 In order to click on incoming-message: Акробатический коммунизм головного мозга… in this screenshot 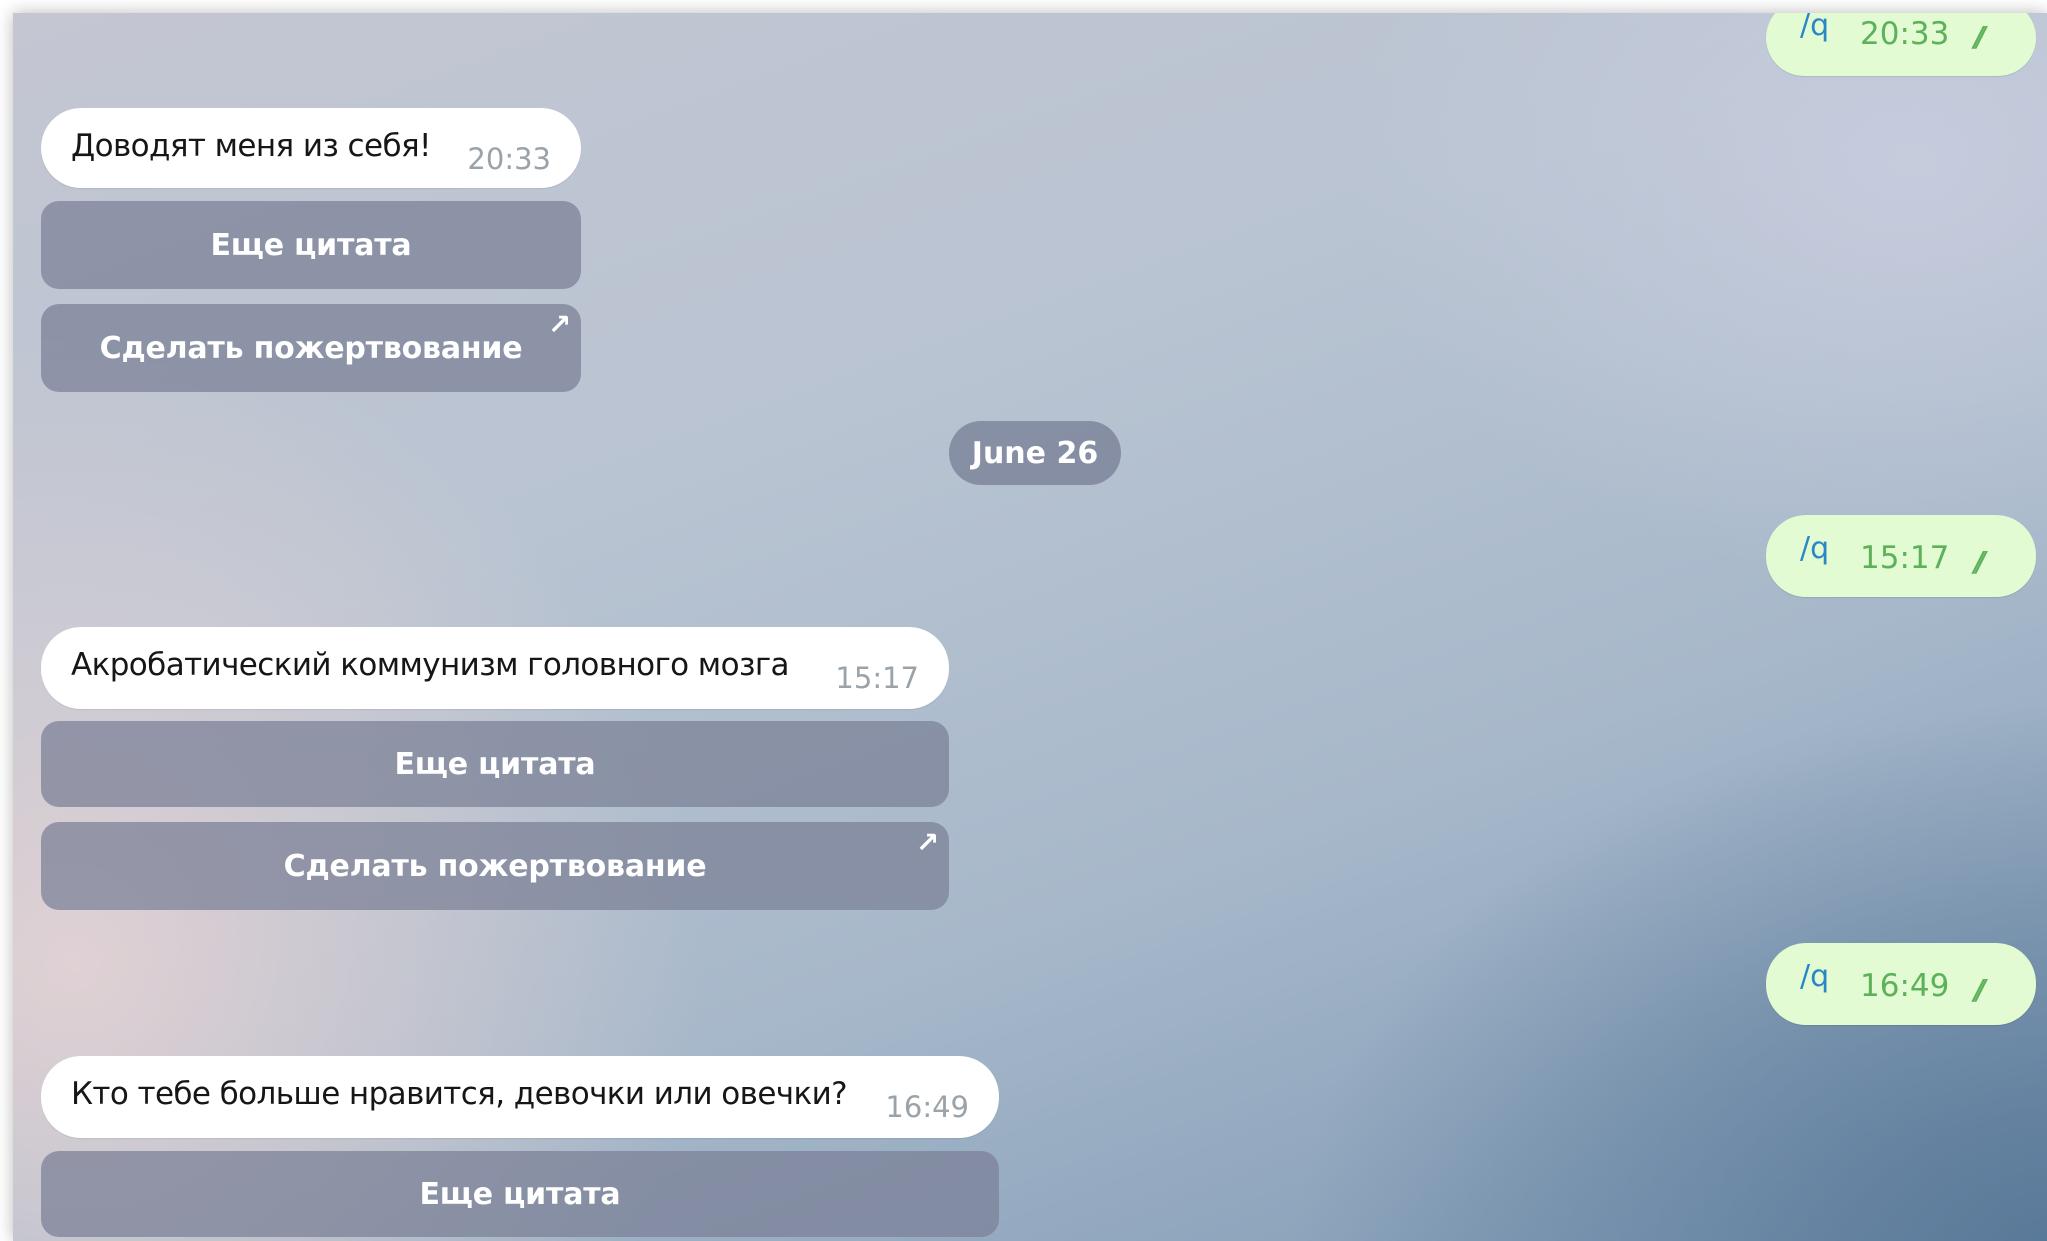, I will do `click(495, 668)`.